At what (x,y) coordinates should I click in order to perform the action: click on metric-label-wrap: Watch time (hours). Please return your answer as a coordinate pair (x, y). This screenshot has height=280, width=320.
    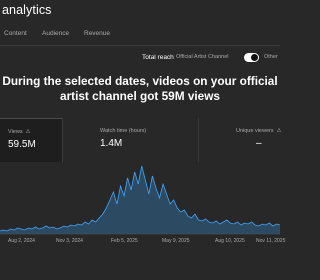
    Looking at the image, I should click on (123, 131).